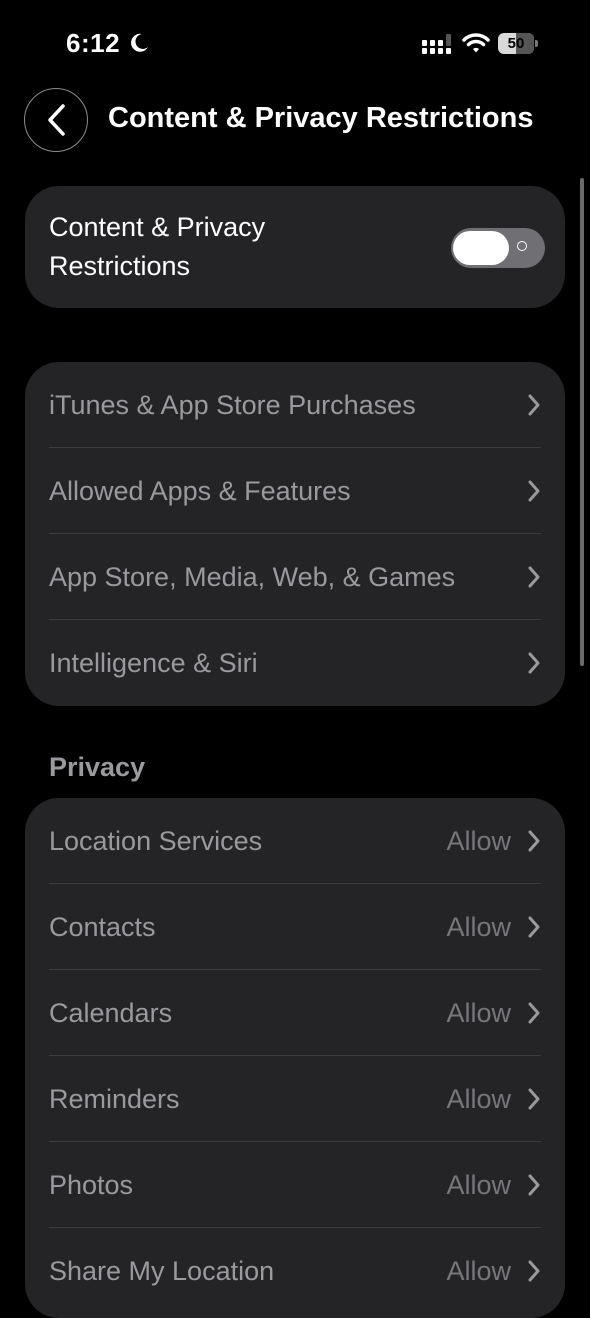 The image size is (590, 1318). Describe the element at coordinates (476, 43) in the screenshot. I see `wifi-icon` at that location.